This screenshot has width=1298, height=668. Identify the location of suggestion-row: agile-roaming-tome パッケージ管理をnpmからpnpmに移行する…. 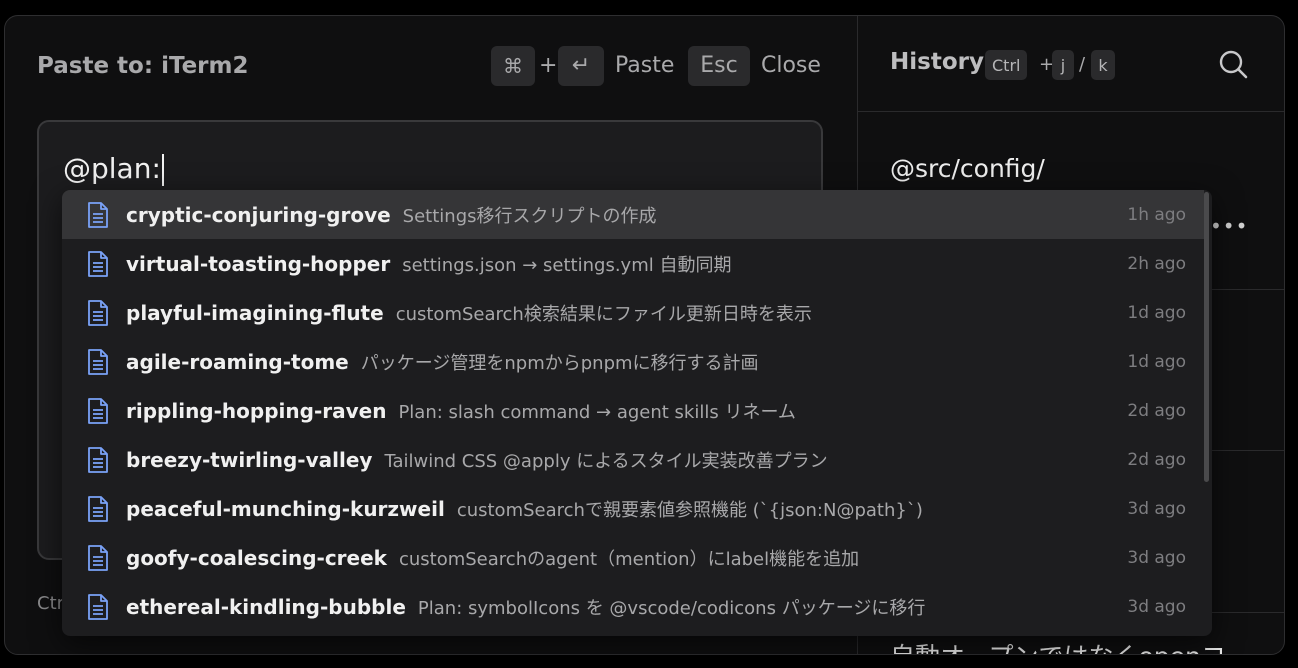
(633, 361).